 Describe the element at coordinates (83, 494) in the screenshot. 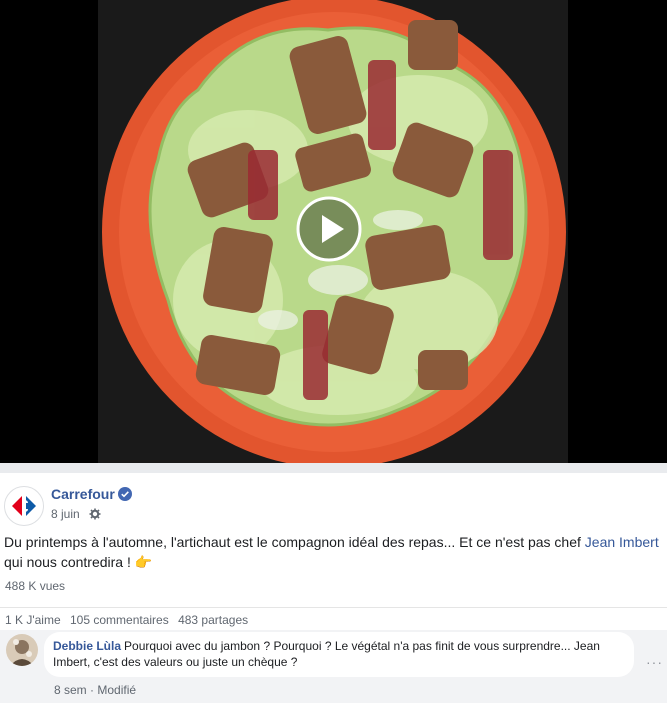

I see `page-name-link: Carrefour` at that location.